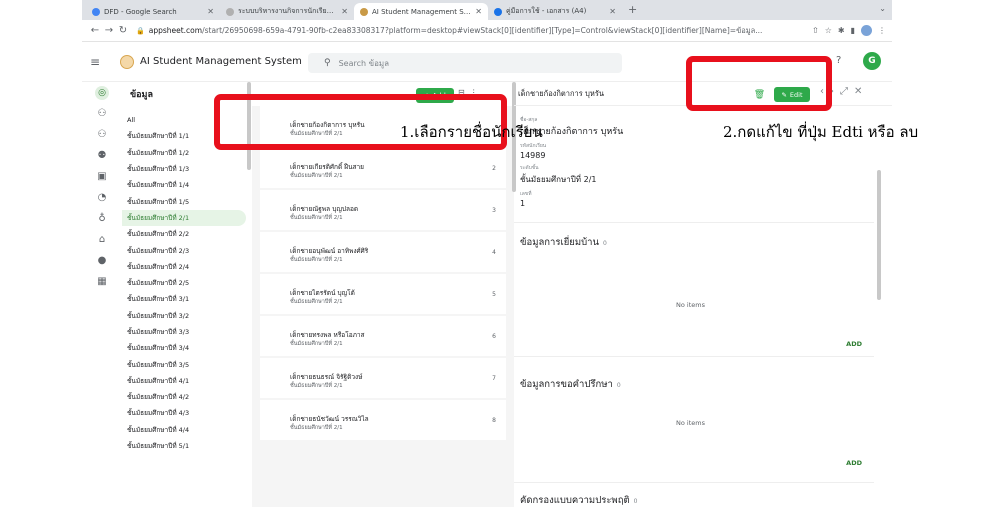  What do you see at coordinates (184, 234) in the screenshot?
I see `category-item: ชั้นมัธยมศึกษาปีที่ 2/2` at bounding box center [184, 234].